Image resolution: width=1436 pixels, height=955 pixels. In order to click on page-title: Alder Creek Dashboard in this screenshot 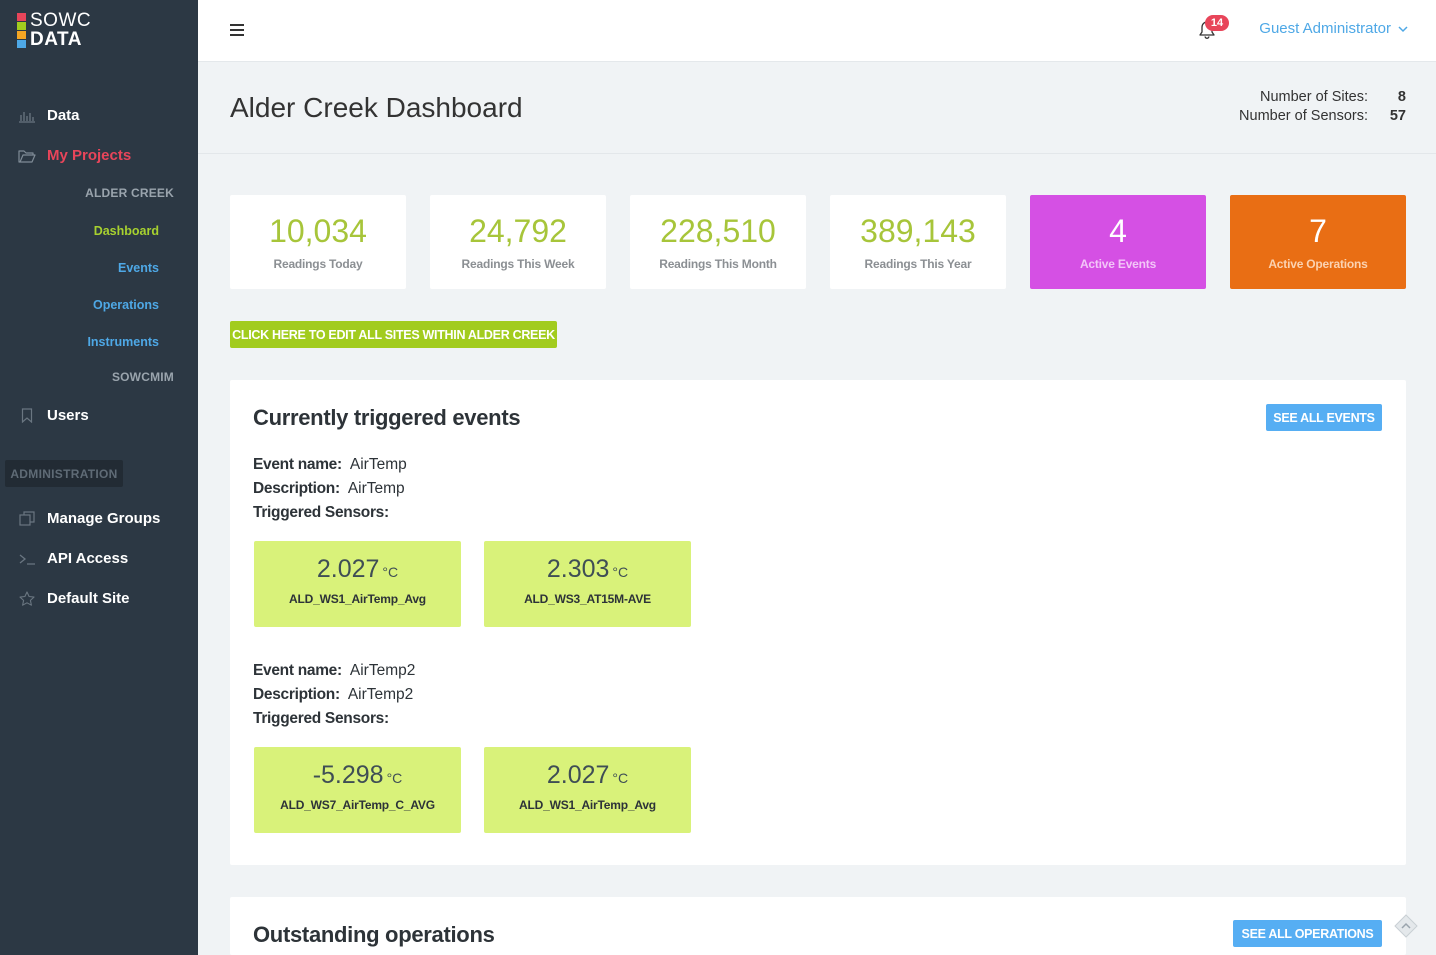, I will do `click(376, 107)`.